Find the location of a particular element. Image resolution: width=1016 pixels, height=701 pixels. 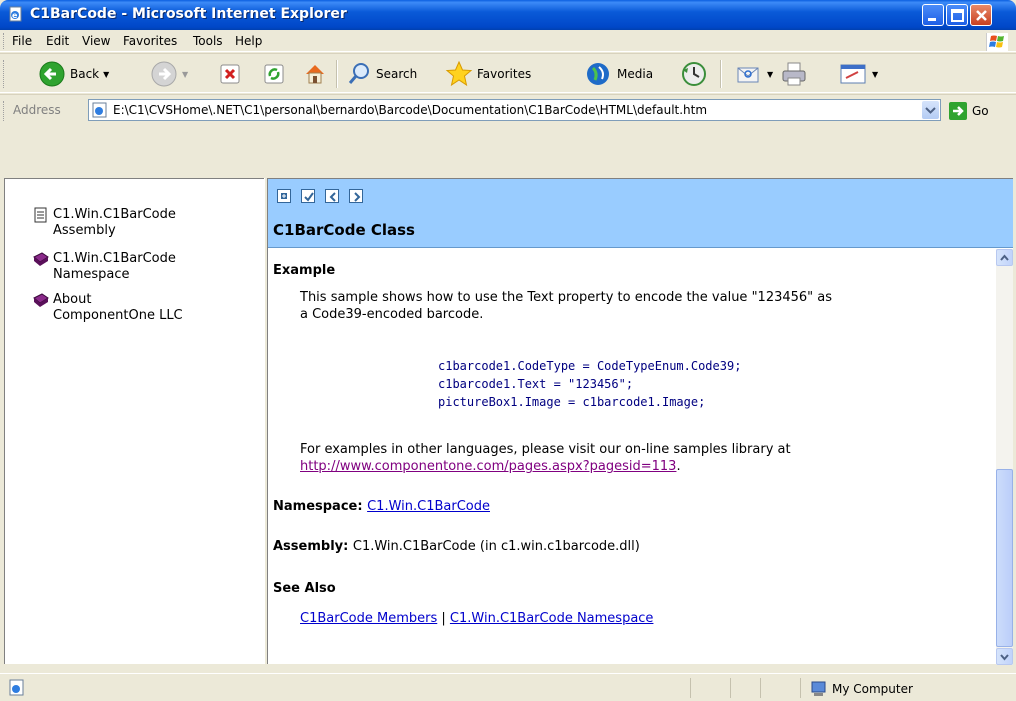

refresh-button is located at coordinates (274, 74).